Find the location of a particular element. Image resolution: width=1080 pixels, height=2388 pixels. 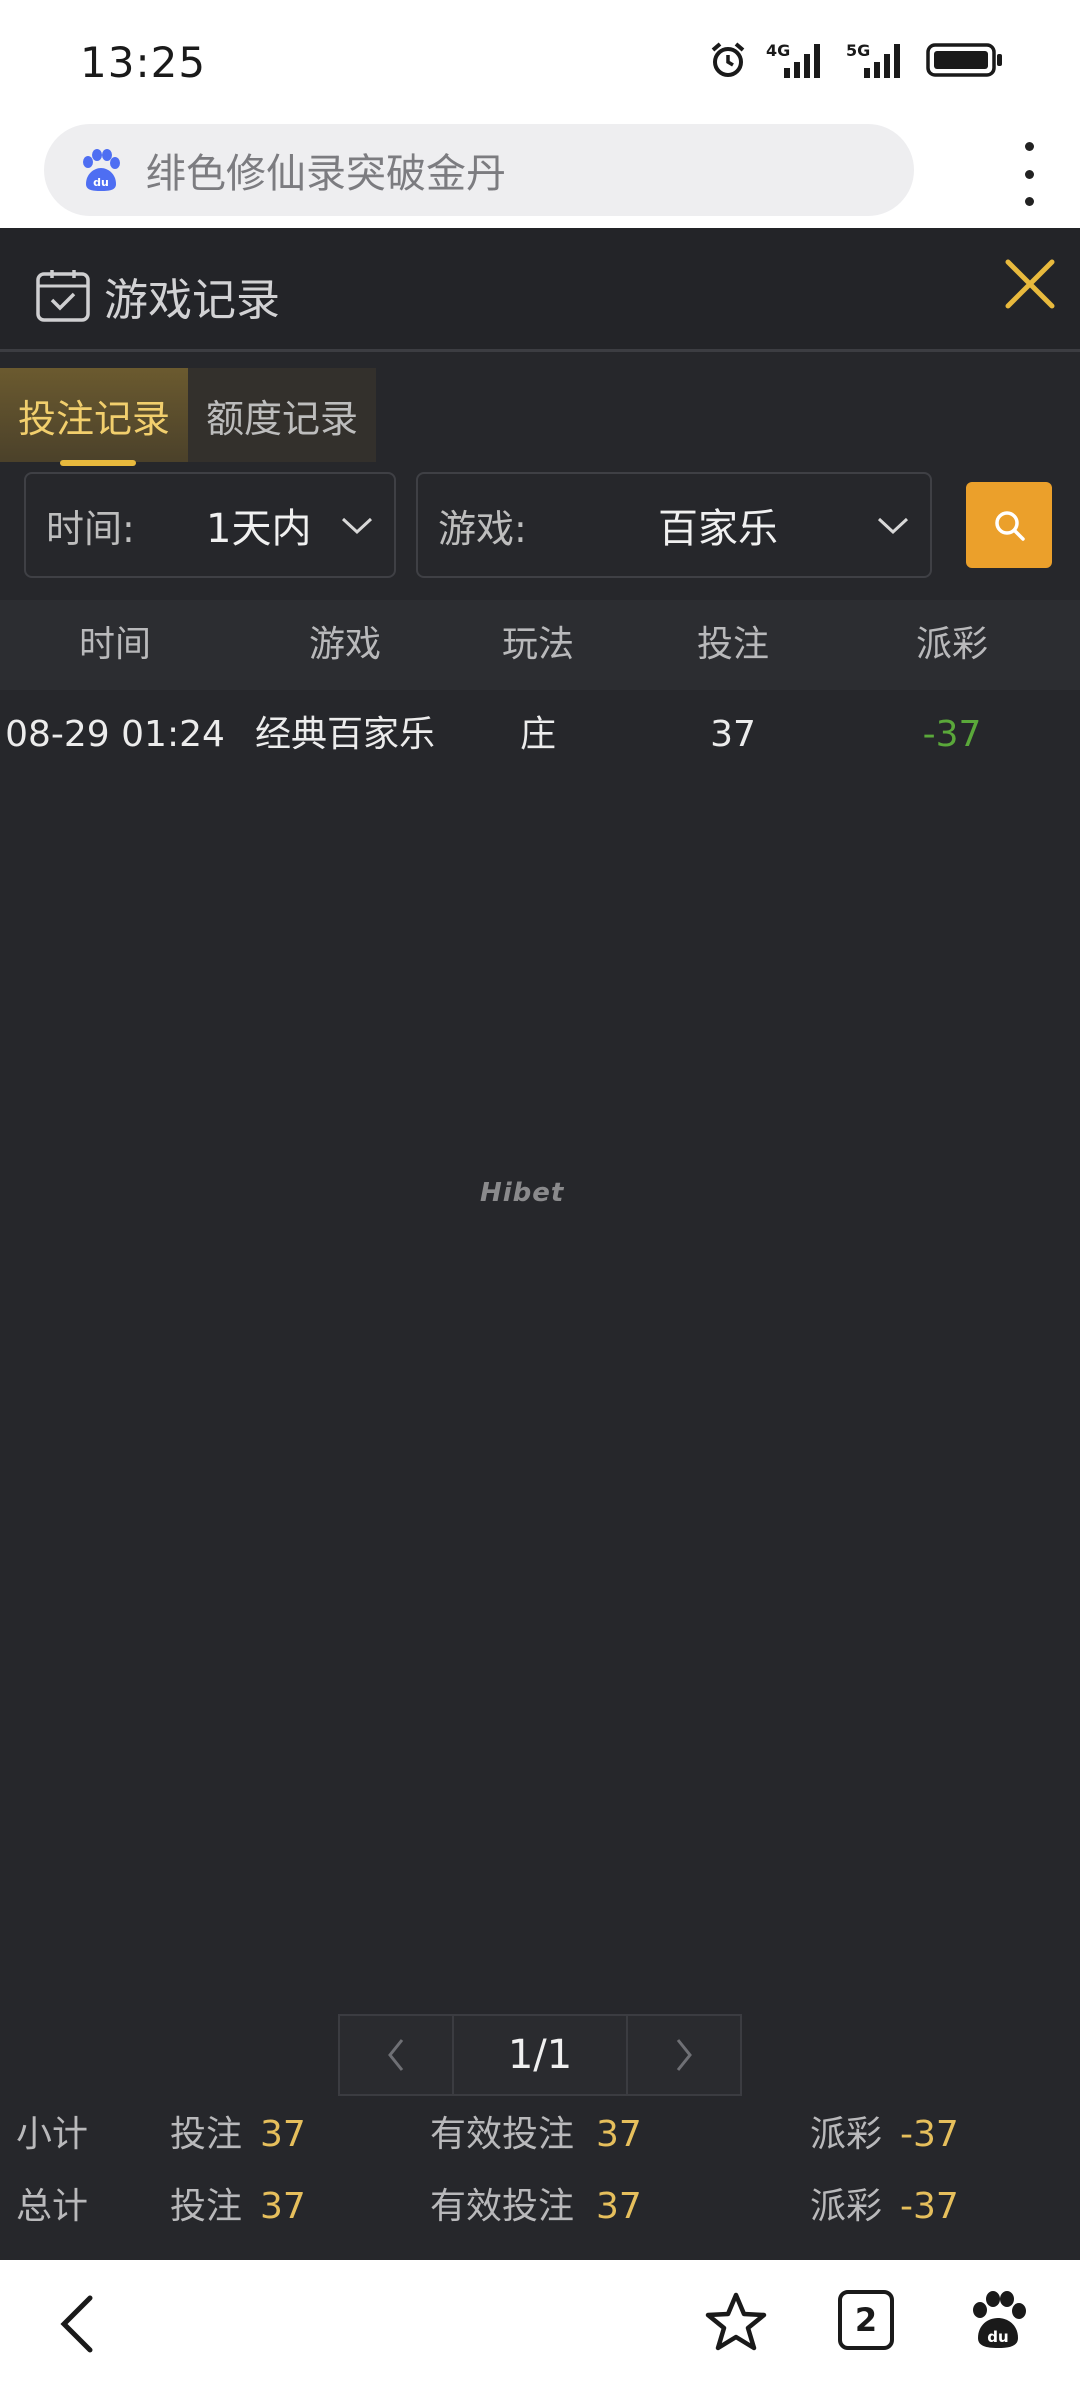

cell-payout: -37 is located at coordinates (952, 734).